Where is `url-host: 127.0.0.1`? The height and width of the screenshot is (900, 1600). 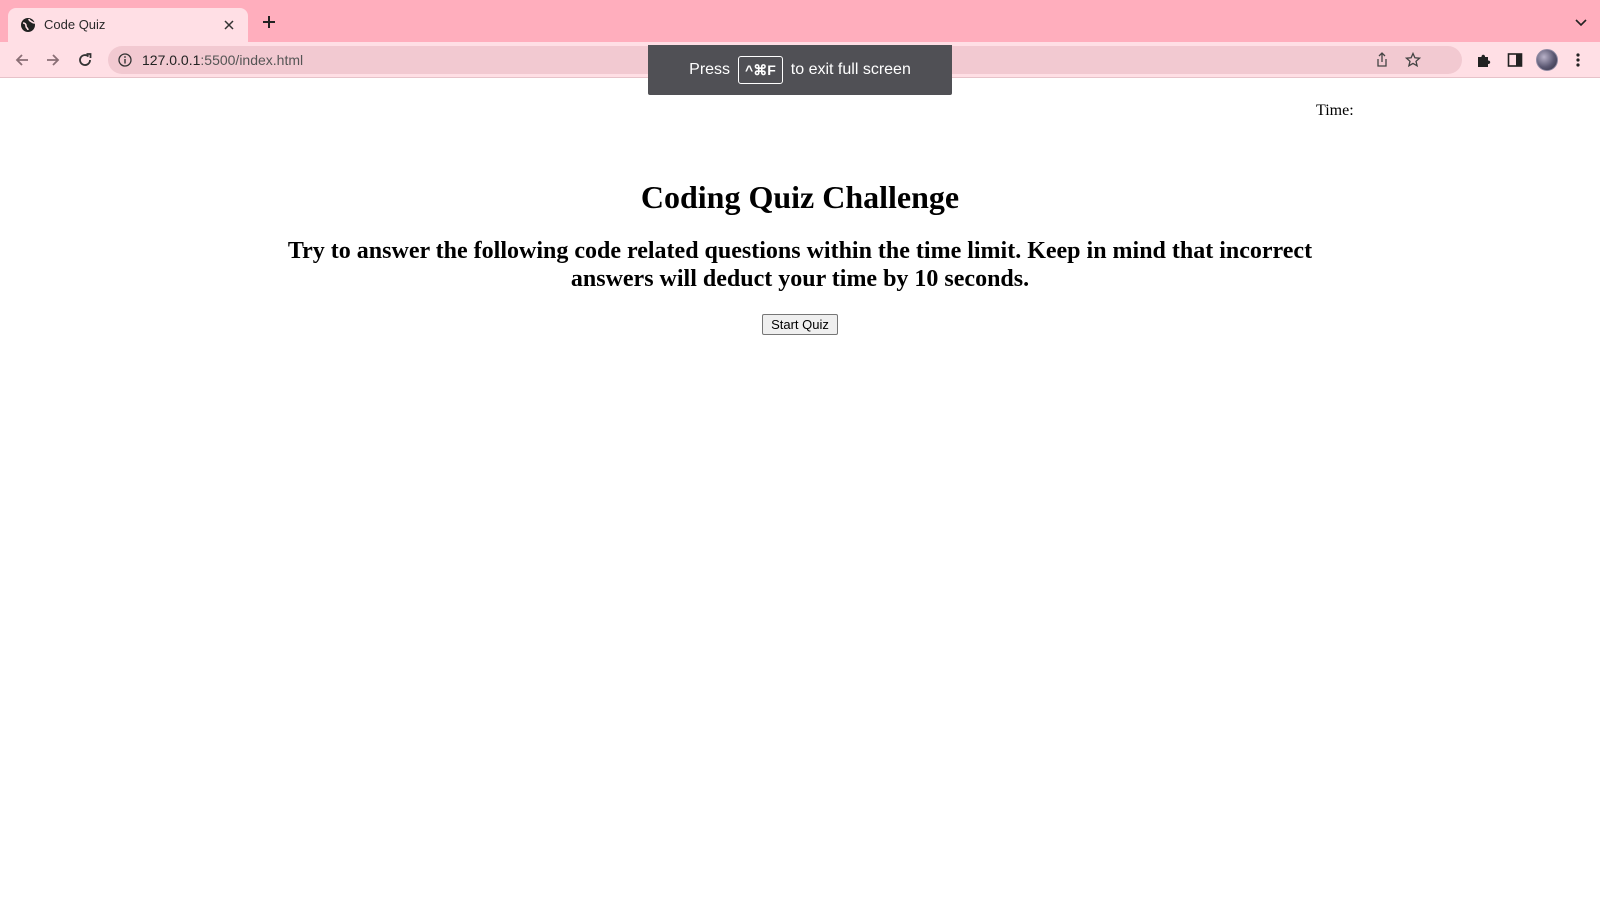
url-host: 127.0.0.1 is located at coordinates (171, 60).